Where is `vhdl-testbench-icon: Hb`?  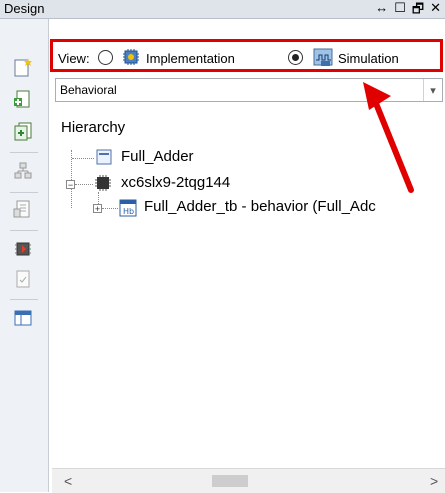
vhdl-testbench-icon: Hb is located at coordinates (128, 208).